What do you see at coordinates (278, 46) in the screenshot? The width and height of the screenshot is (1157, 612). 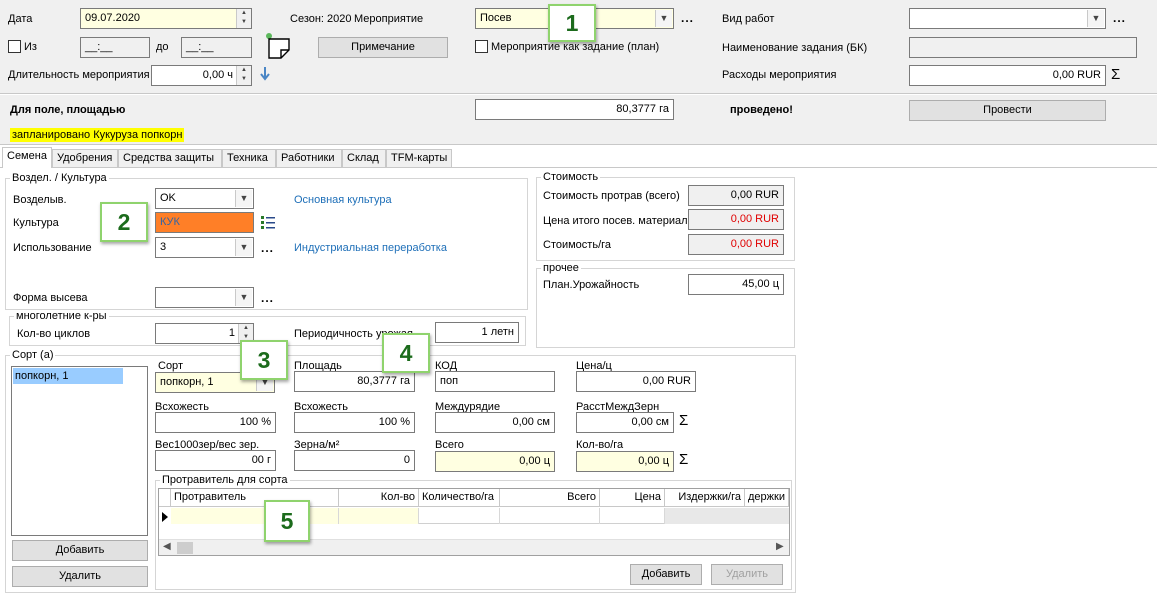 I see `note-icon` at bounding box center [278, 46].